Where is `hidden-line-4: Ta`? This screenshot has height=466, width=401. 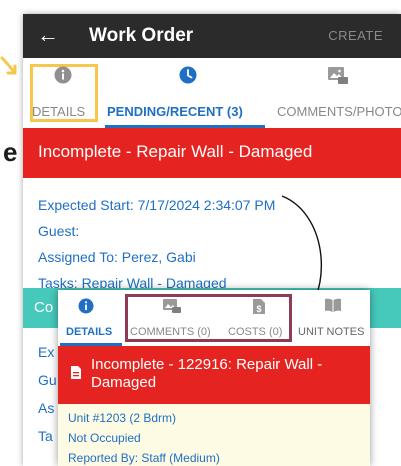
hidden-line-4: Ta is located at coordinates (45, 436).